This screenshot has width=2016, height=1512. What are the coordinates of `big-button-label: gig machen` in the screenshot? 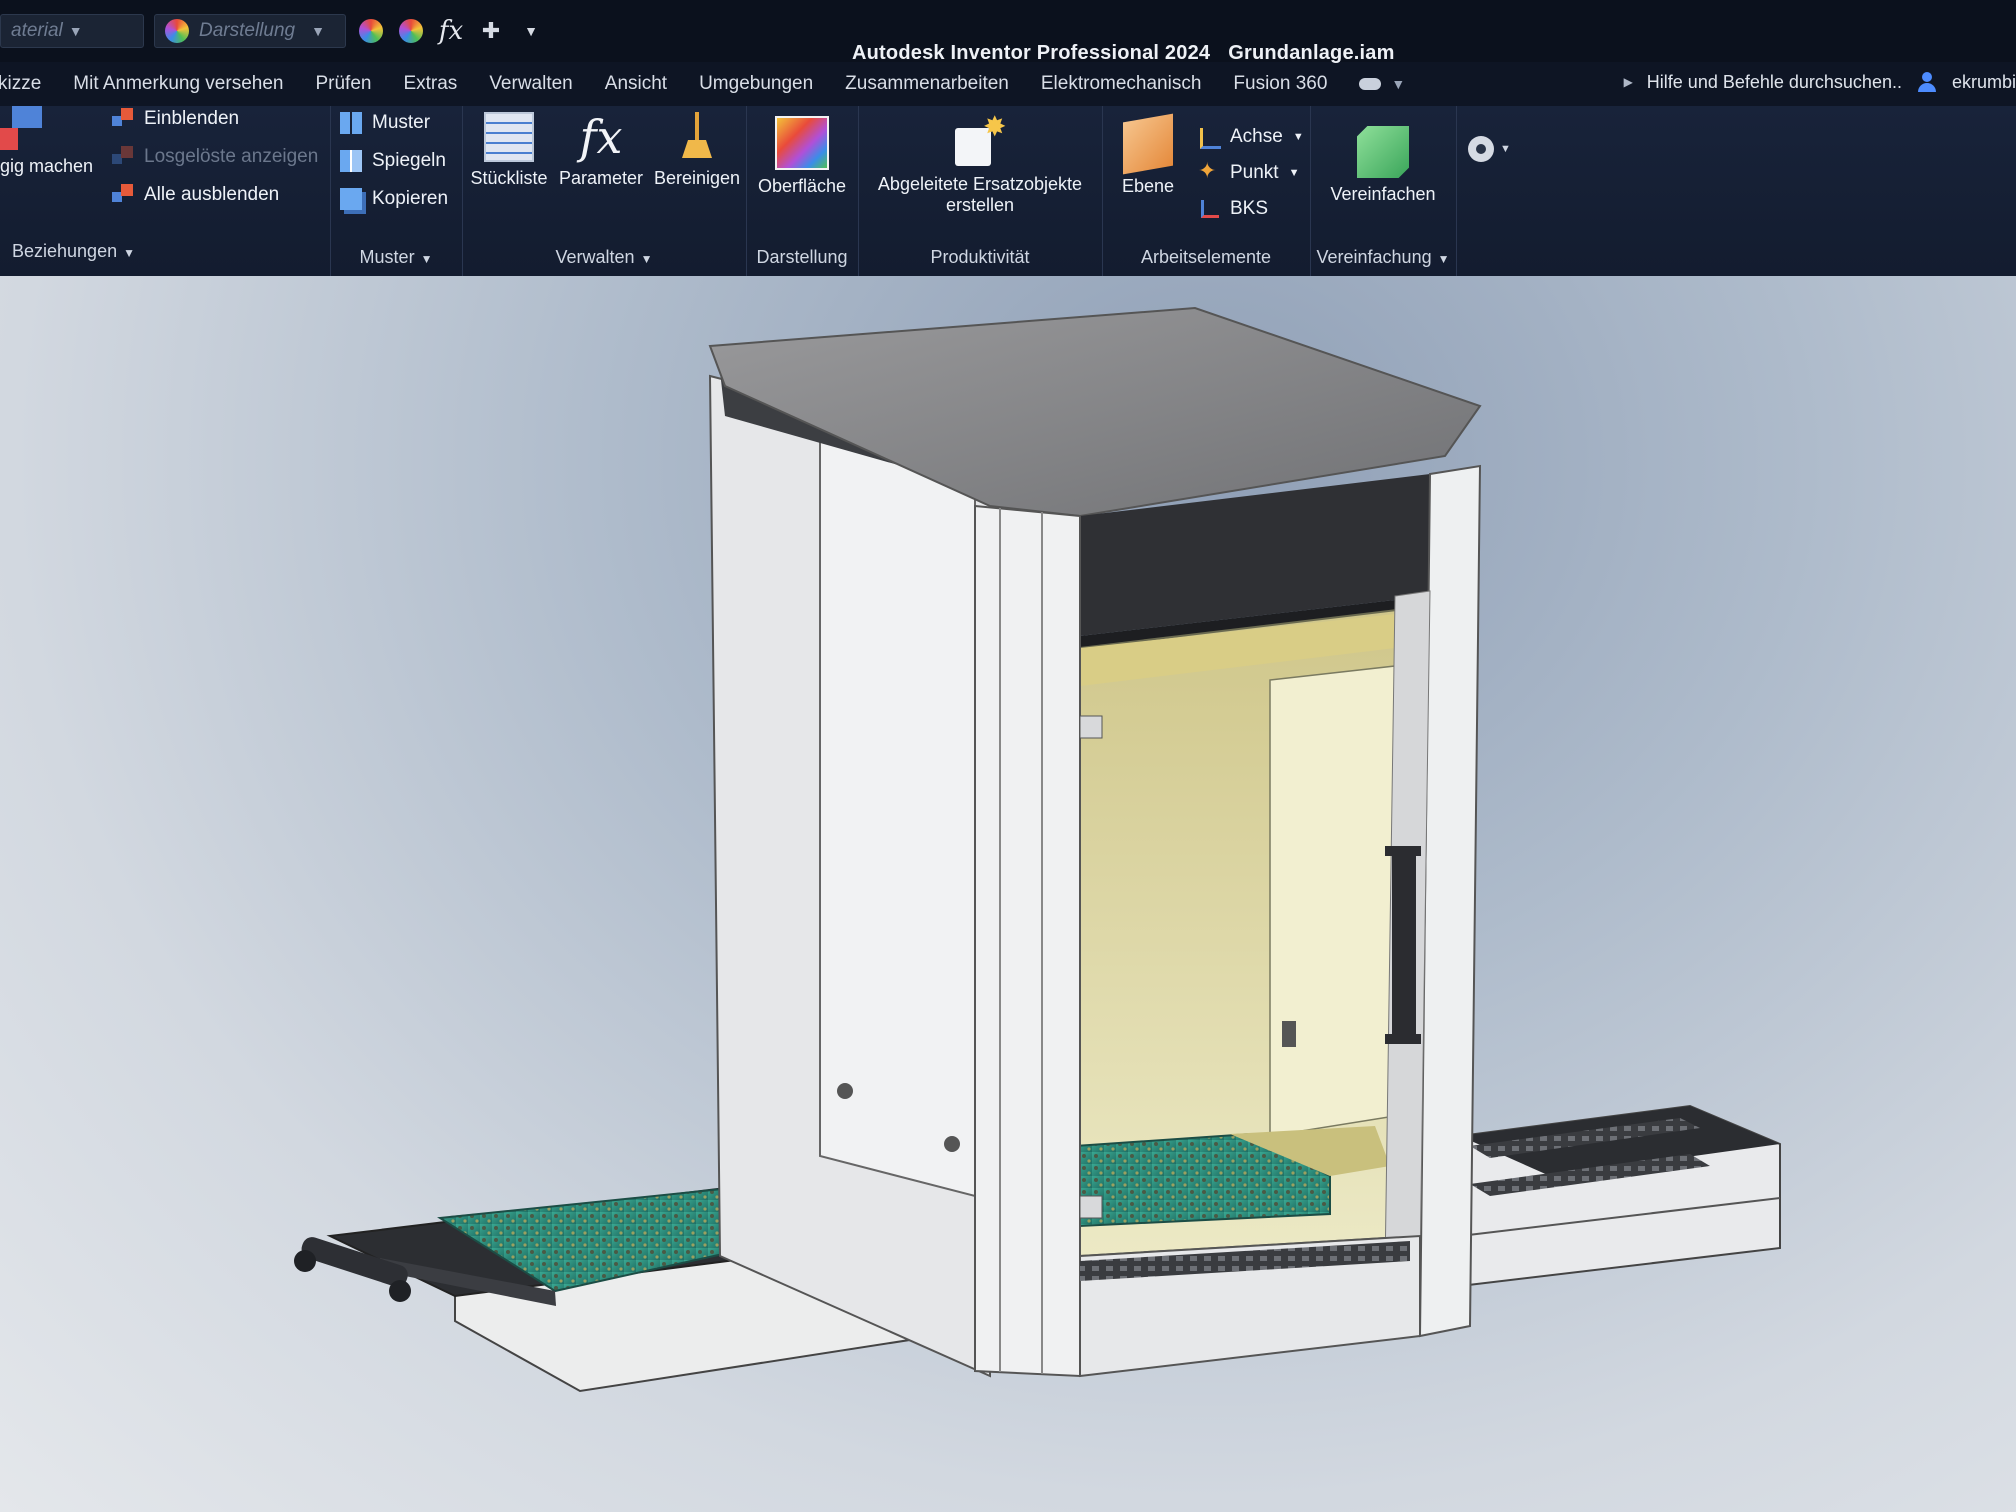 It's located at (47, 166).